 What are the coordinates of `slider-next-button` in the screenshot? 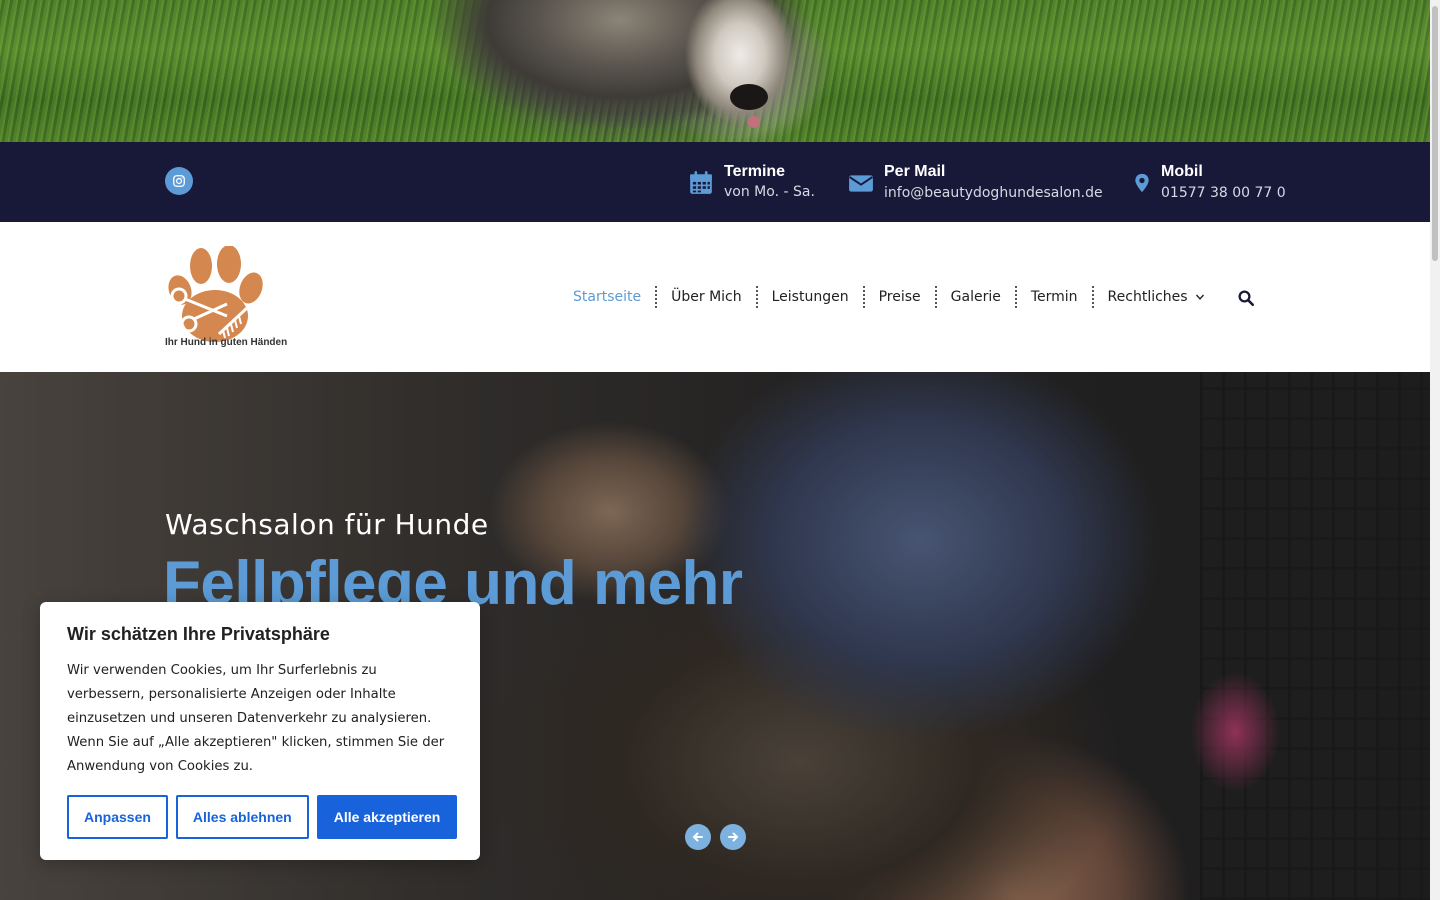 It's located at (733, 837).